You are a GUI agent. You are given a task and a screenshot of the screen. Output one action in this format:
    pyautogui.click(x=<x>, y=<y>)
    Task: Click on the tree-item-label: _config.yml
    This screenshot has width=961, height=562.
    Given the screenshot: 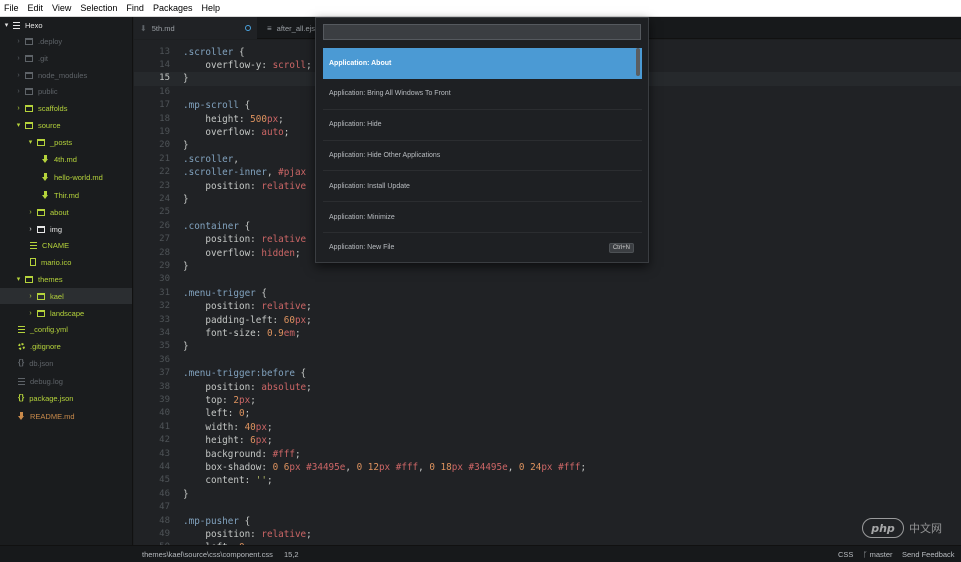 What is the action you would take?
    pyautogui.click(x=49, y=329)
    